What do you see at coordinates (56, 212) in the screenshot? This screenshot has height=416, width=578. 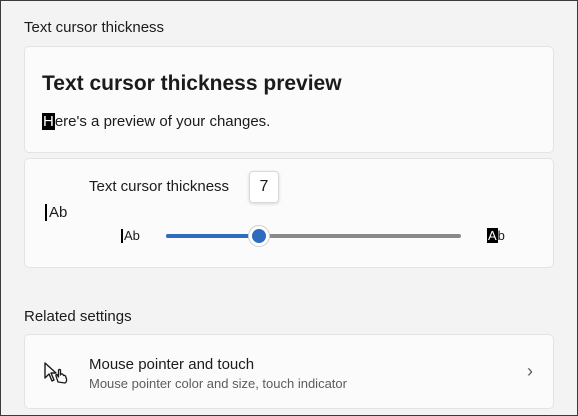 I see `text-cursor-ab-icon: Ab` at bounding box center [56, 212].